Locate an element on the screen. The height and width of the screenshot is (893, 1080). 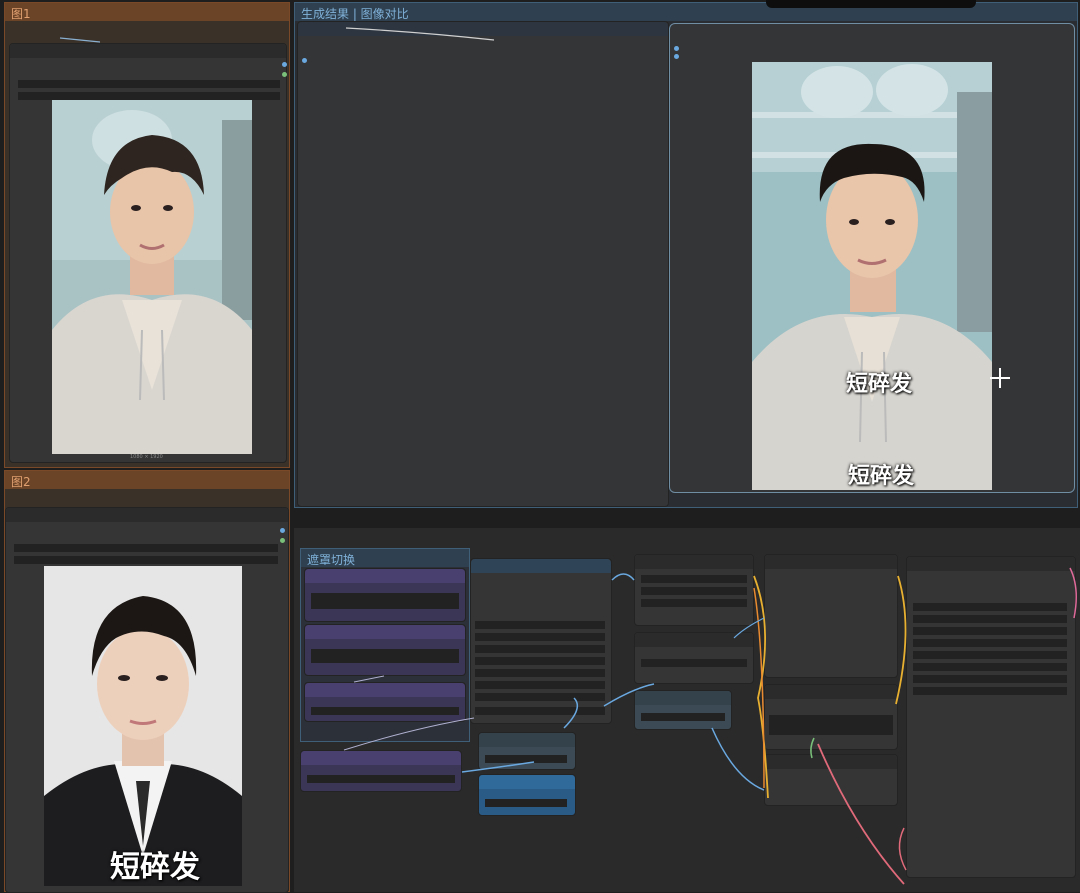
group-image2: 图2 短碎发 is located at coordinates (147, 681).